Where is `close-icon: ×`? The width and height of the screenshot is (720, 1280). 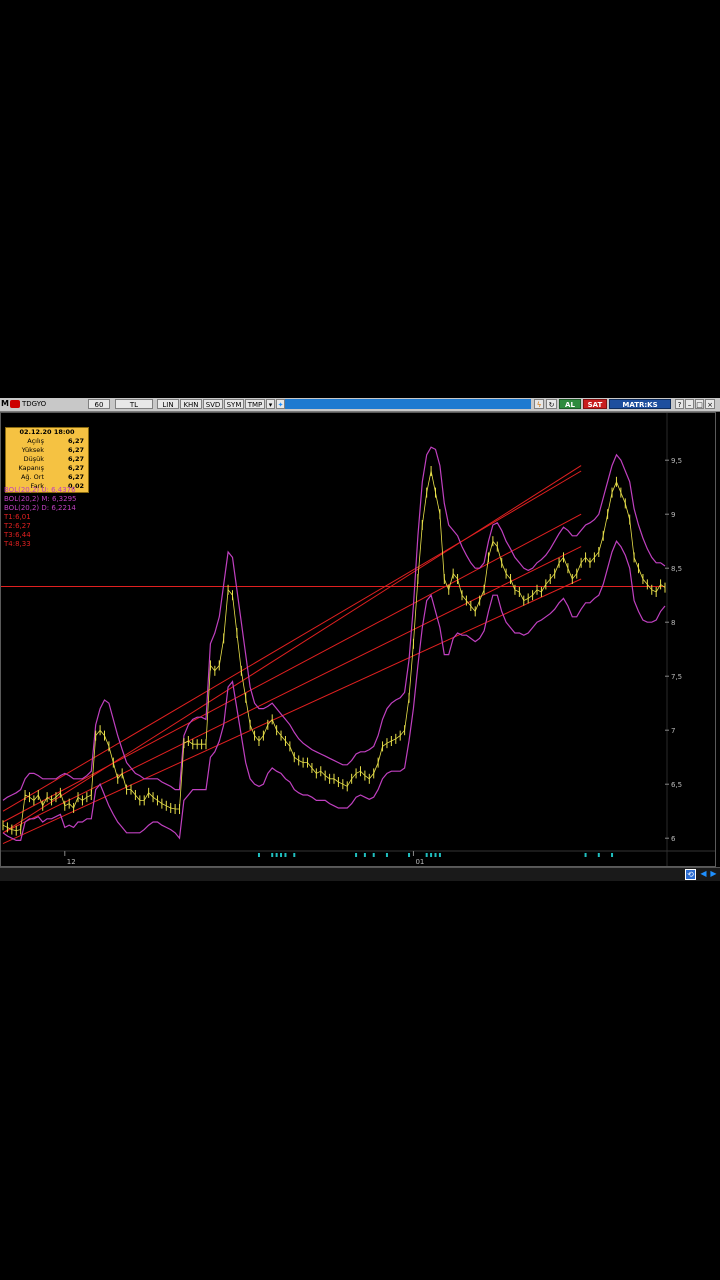
close-icon: × is located at coordinates (710, 404).